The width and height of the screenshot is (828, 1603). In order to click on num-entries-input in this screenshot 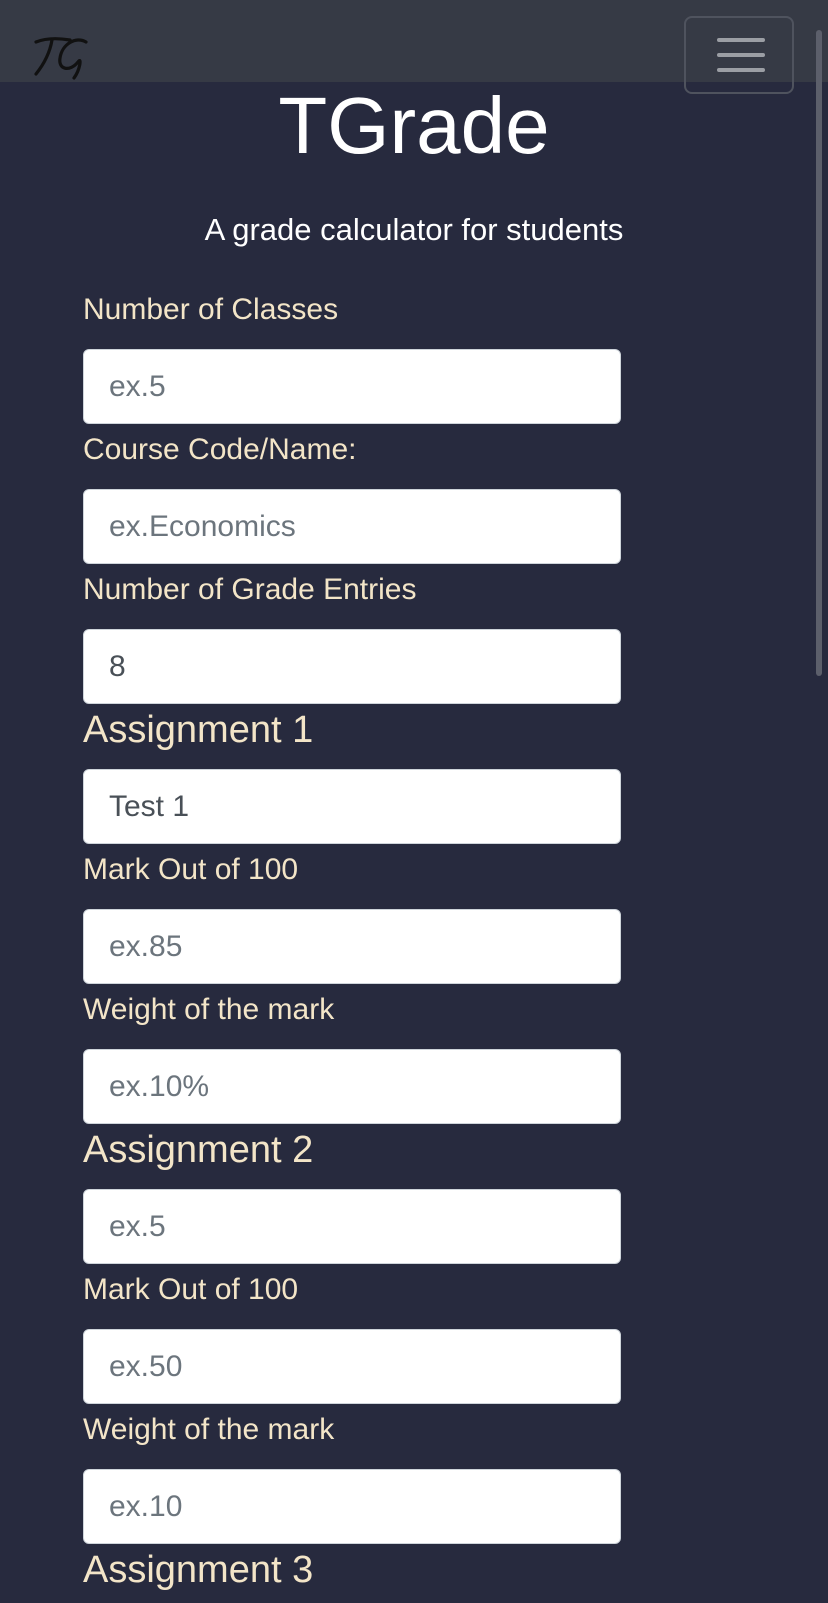, I will do `click(352, 666)`.